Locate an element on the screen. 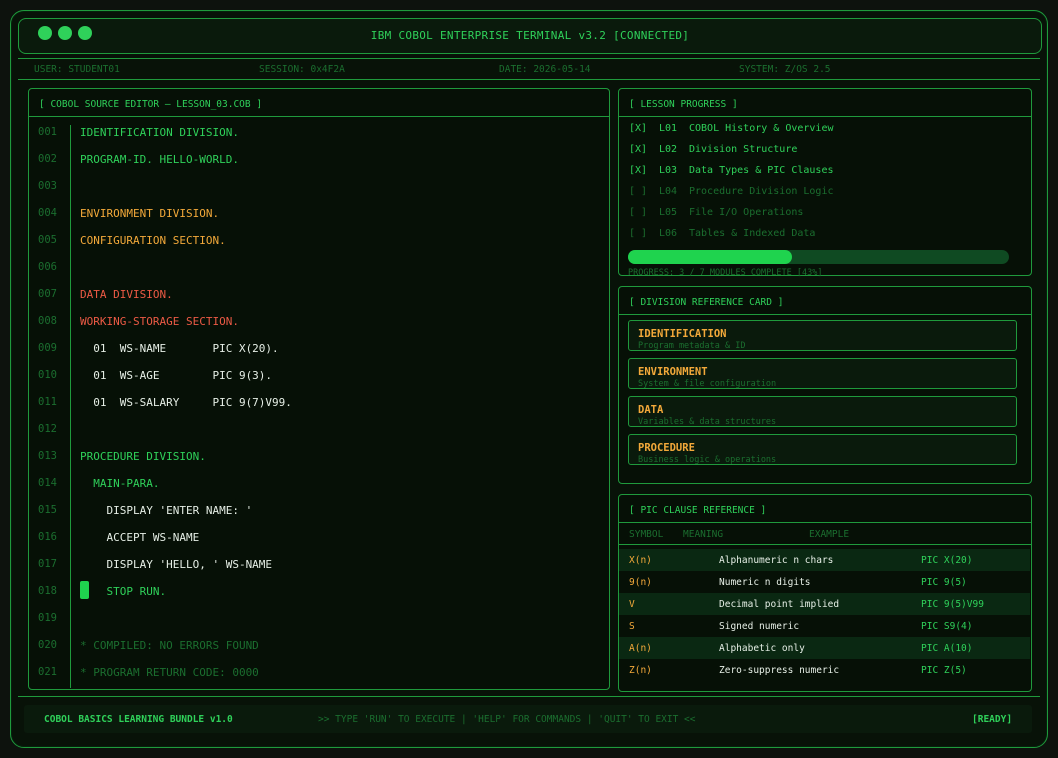 Image resolution: width=1058 pixels, height=758 pixels. division-description: Variables & data structures is located at coordinates (707, 422).